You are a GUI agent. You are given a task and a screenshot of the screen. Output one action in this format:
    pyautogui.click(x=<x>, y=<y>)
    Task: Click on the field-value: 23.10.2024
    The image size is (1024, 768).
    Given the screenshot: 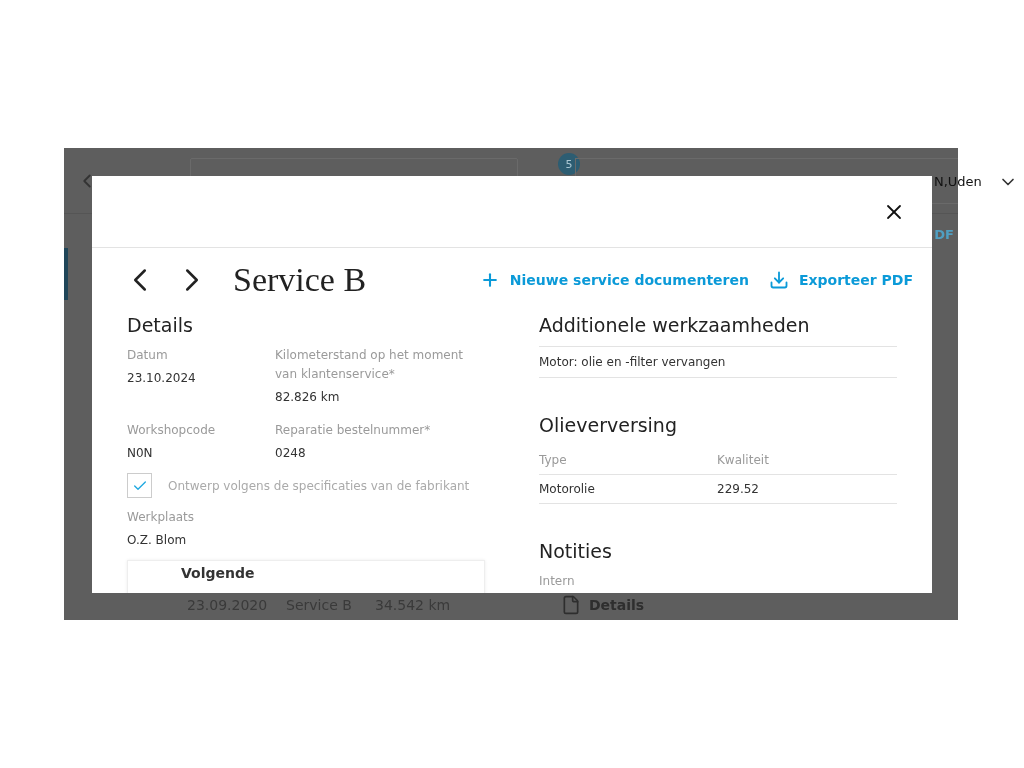 What is the action you would take?
    pyautogui.click(x=162, y=378)
    